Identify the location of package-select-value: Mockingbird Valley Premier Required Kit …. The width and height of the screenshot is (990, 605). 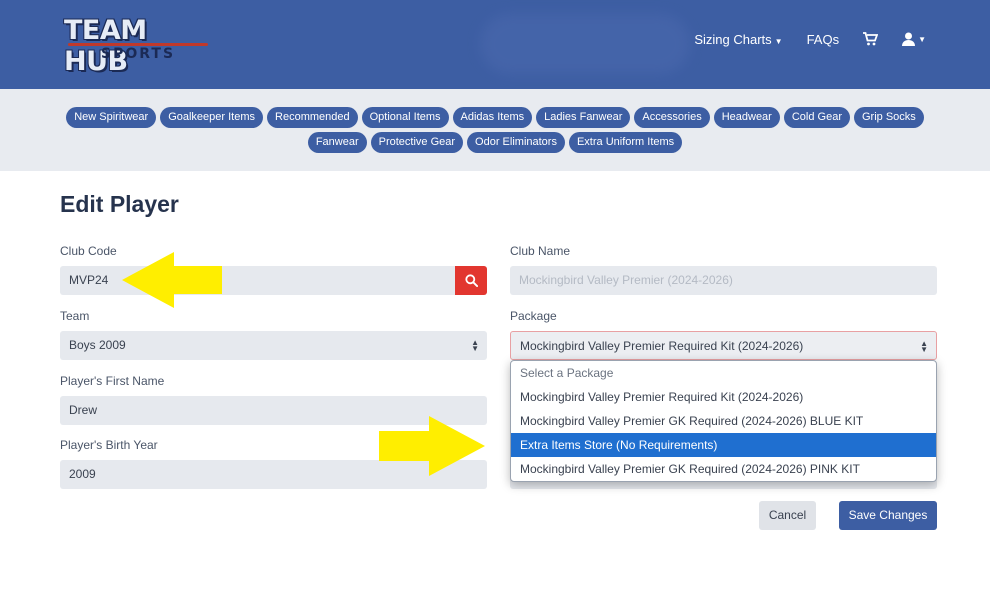
(662, 346).